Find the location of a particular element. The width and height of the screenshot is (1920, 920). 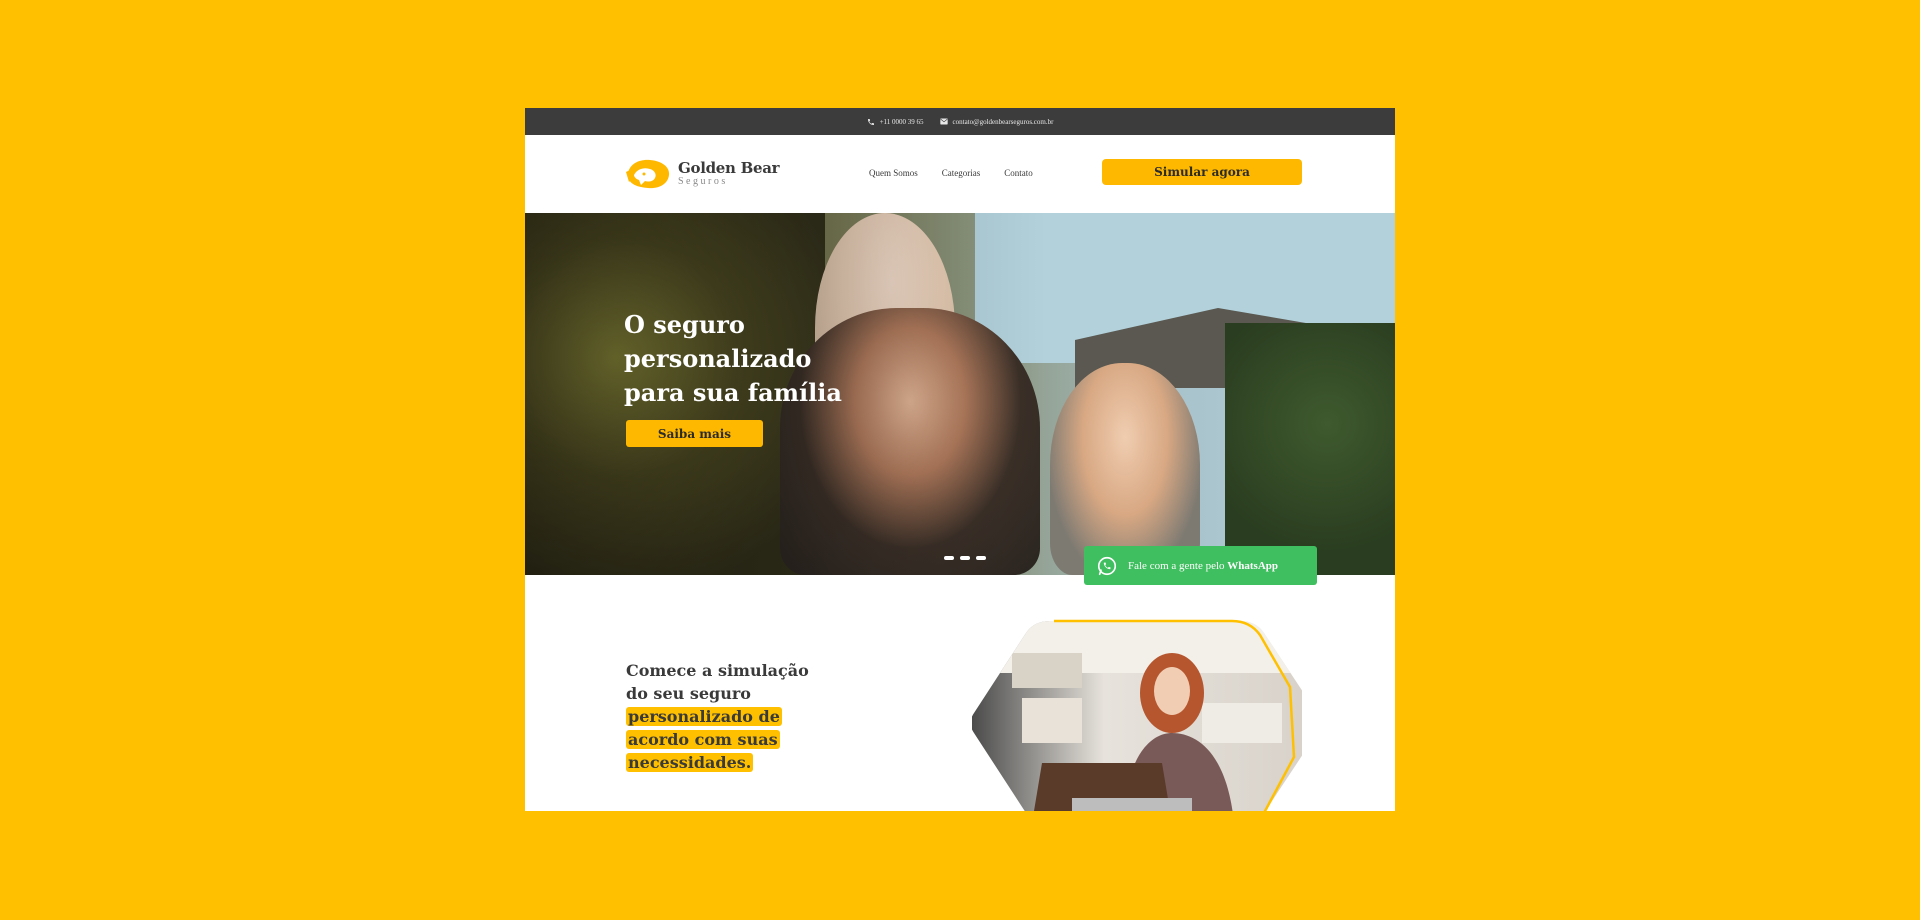

bear-logo-icon is located at coordinates (648, 174).